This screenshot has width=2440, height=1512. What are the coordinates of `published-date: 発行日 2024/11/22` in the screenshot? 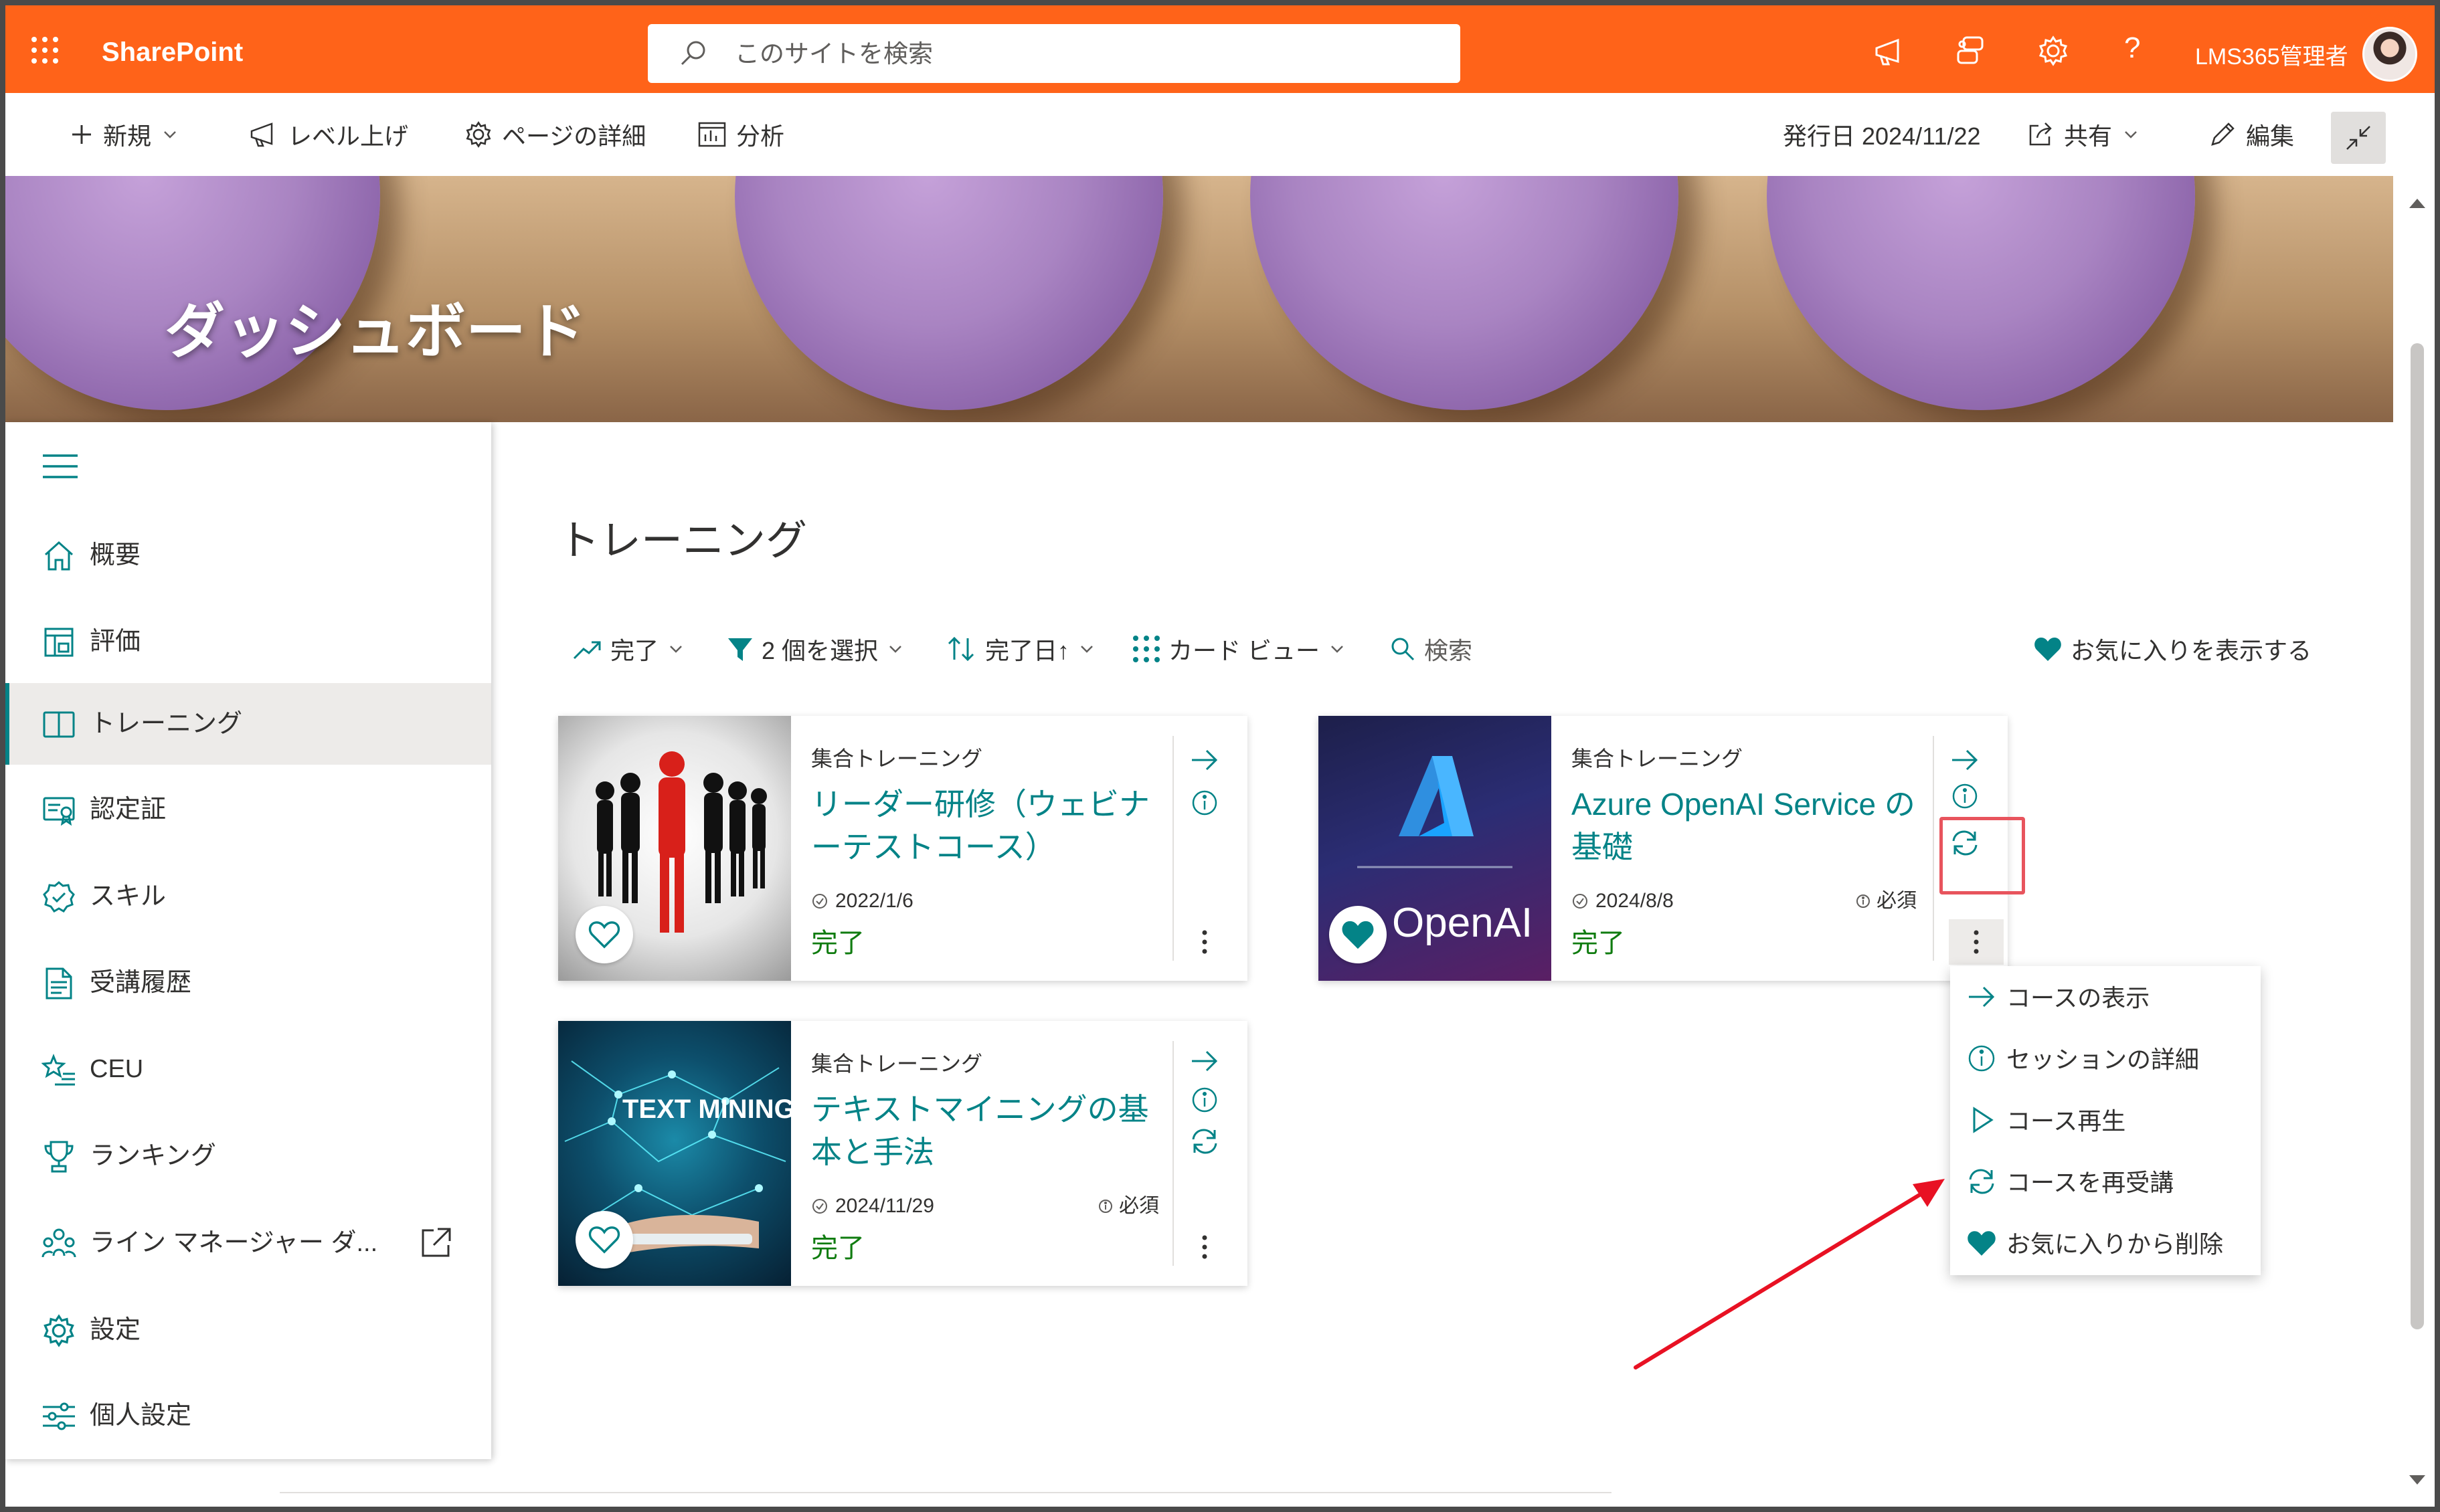 It's located at (1882, 134).